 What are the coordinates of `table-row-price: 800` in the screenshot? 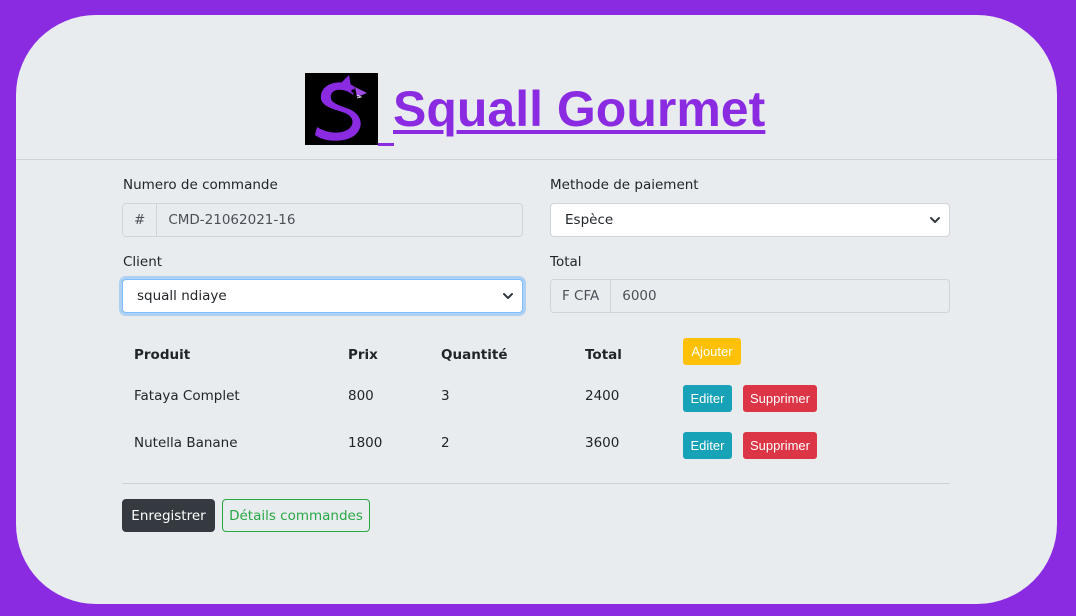 It's located at (361, 396).